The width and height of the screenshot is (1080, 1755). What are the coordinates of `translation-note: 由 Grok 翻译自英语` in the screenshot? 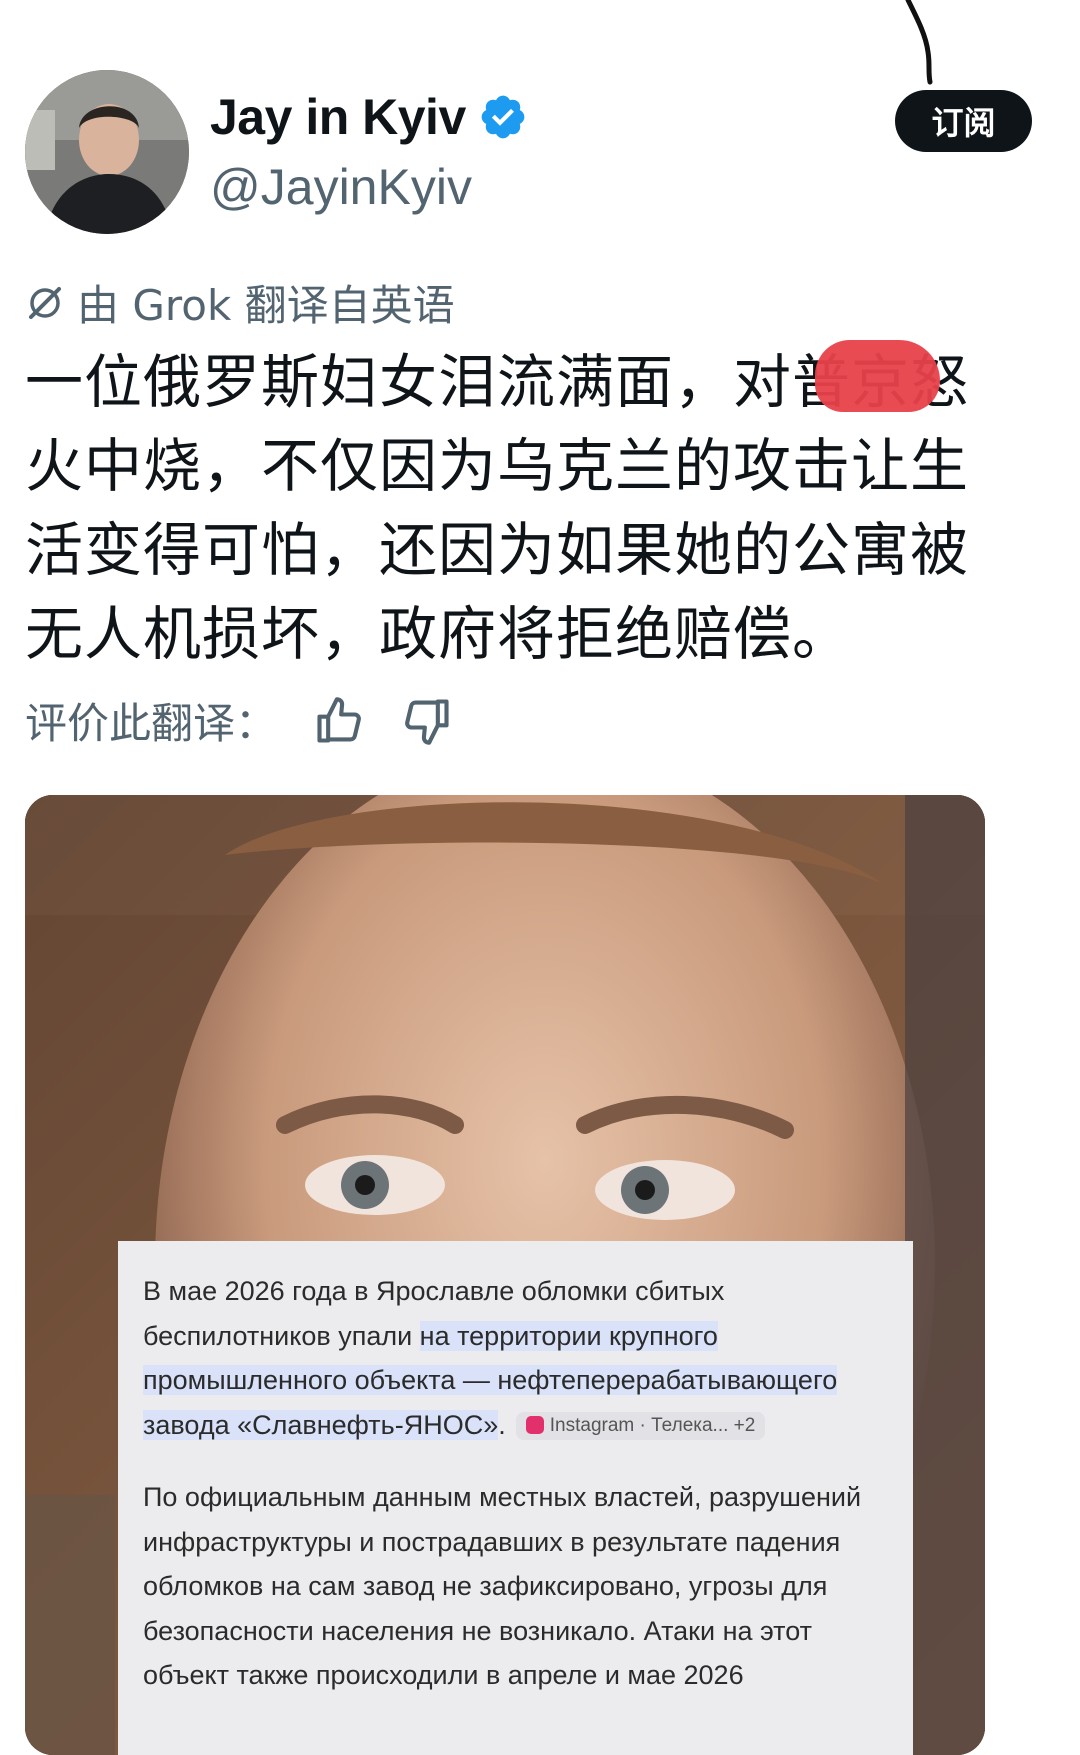 It's located at (240, 302).